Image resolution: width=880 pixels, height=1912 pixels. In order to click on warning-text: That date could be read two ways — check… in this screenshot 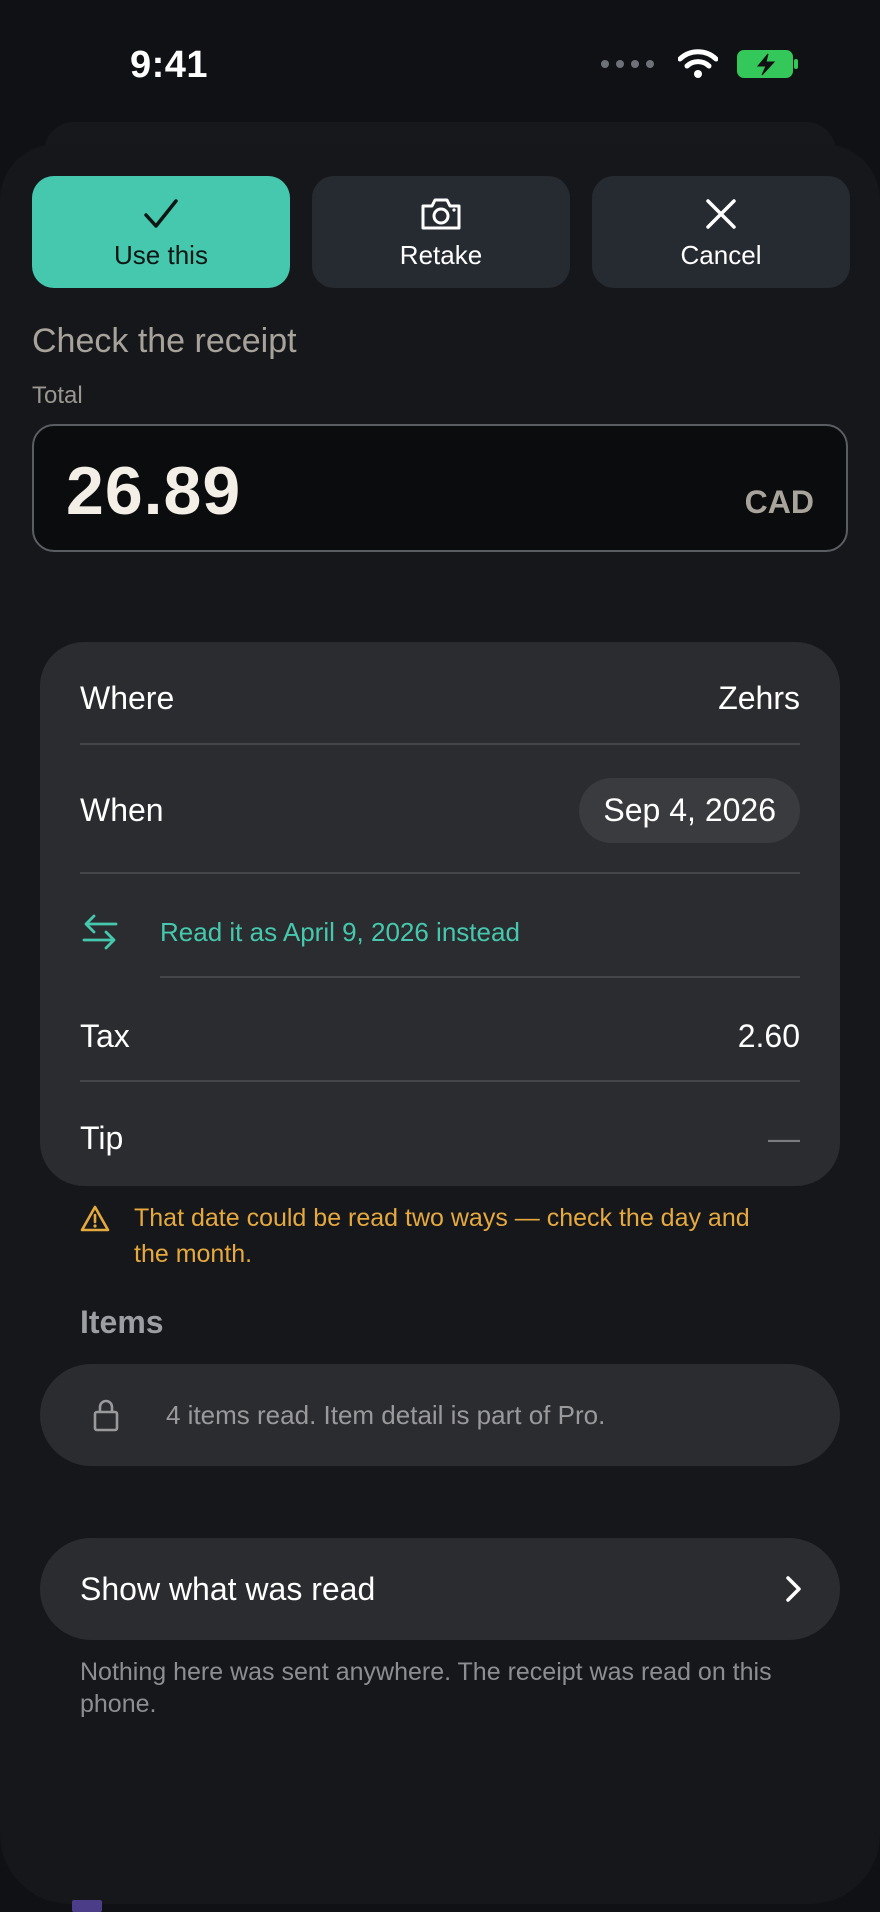, I will do `click(442, 1236)`.